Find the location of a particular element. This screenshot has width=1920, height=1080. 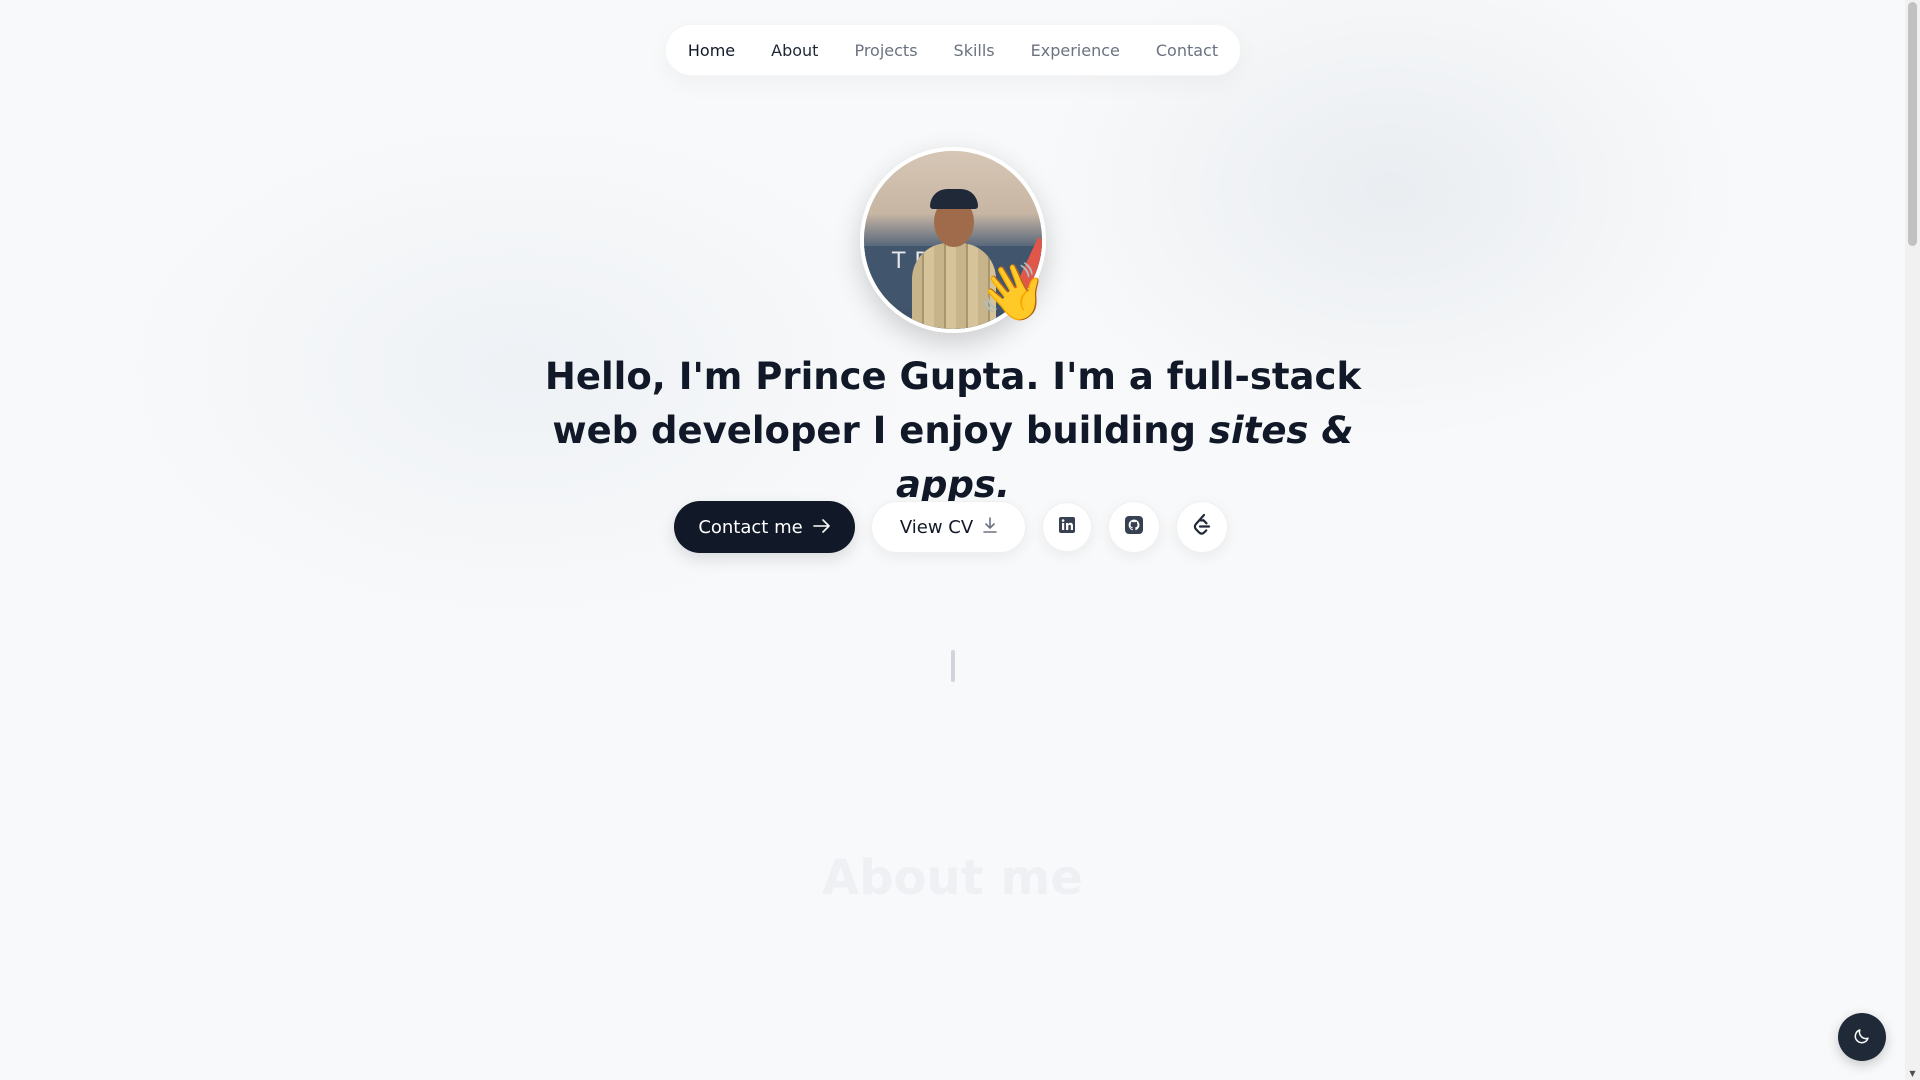

nav-item-about: About is located at coordinates (794, 50).